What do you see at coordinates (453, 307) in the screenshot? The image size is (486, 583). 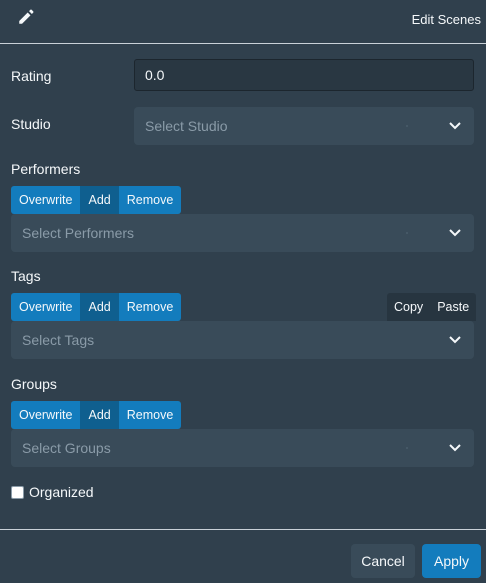 I see `tags-paste-button: Paste` at bounding box center [453, 307].